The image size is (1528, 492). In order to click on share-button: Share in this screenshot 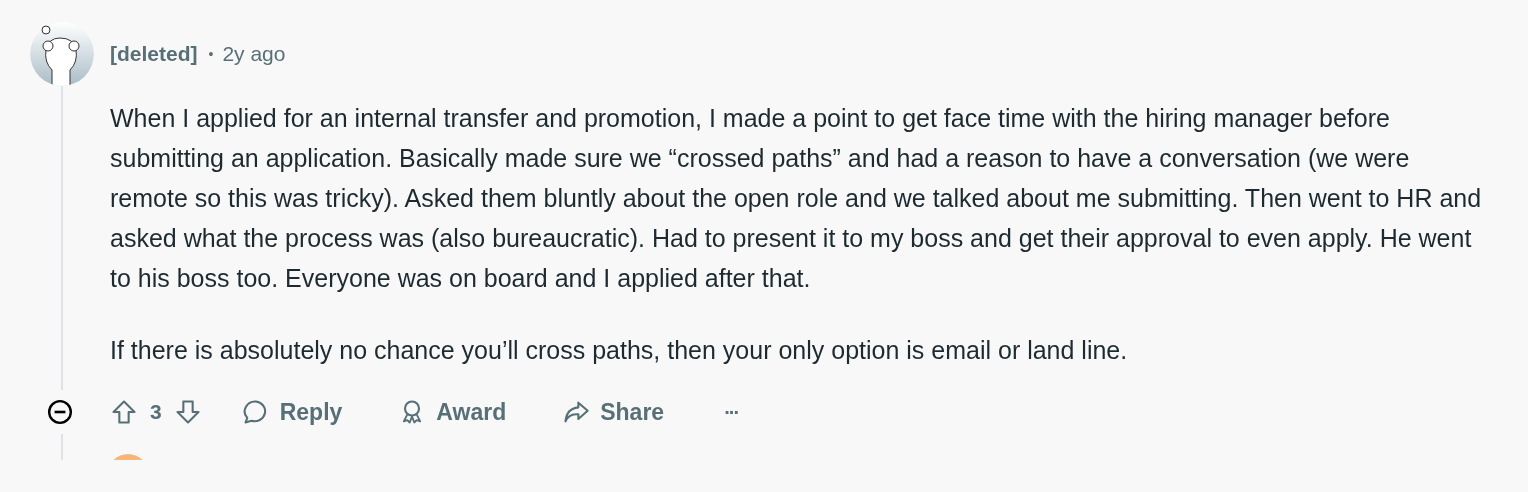, I will do `click(613, 412)`.